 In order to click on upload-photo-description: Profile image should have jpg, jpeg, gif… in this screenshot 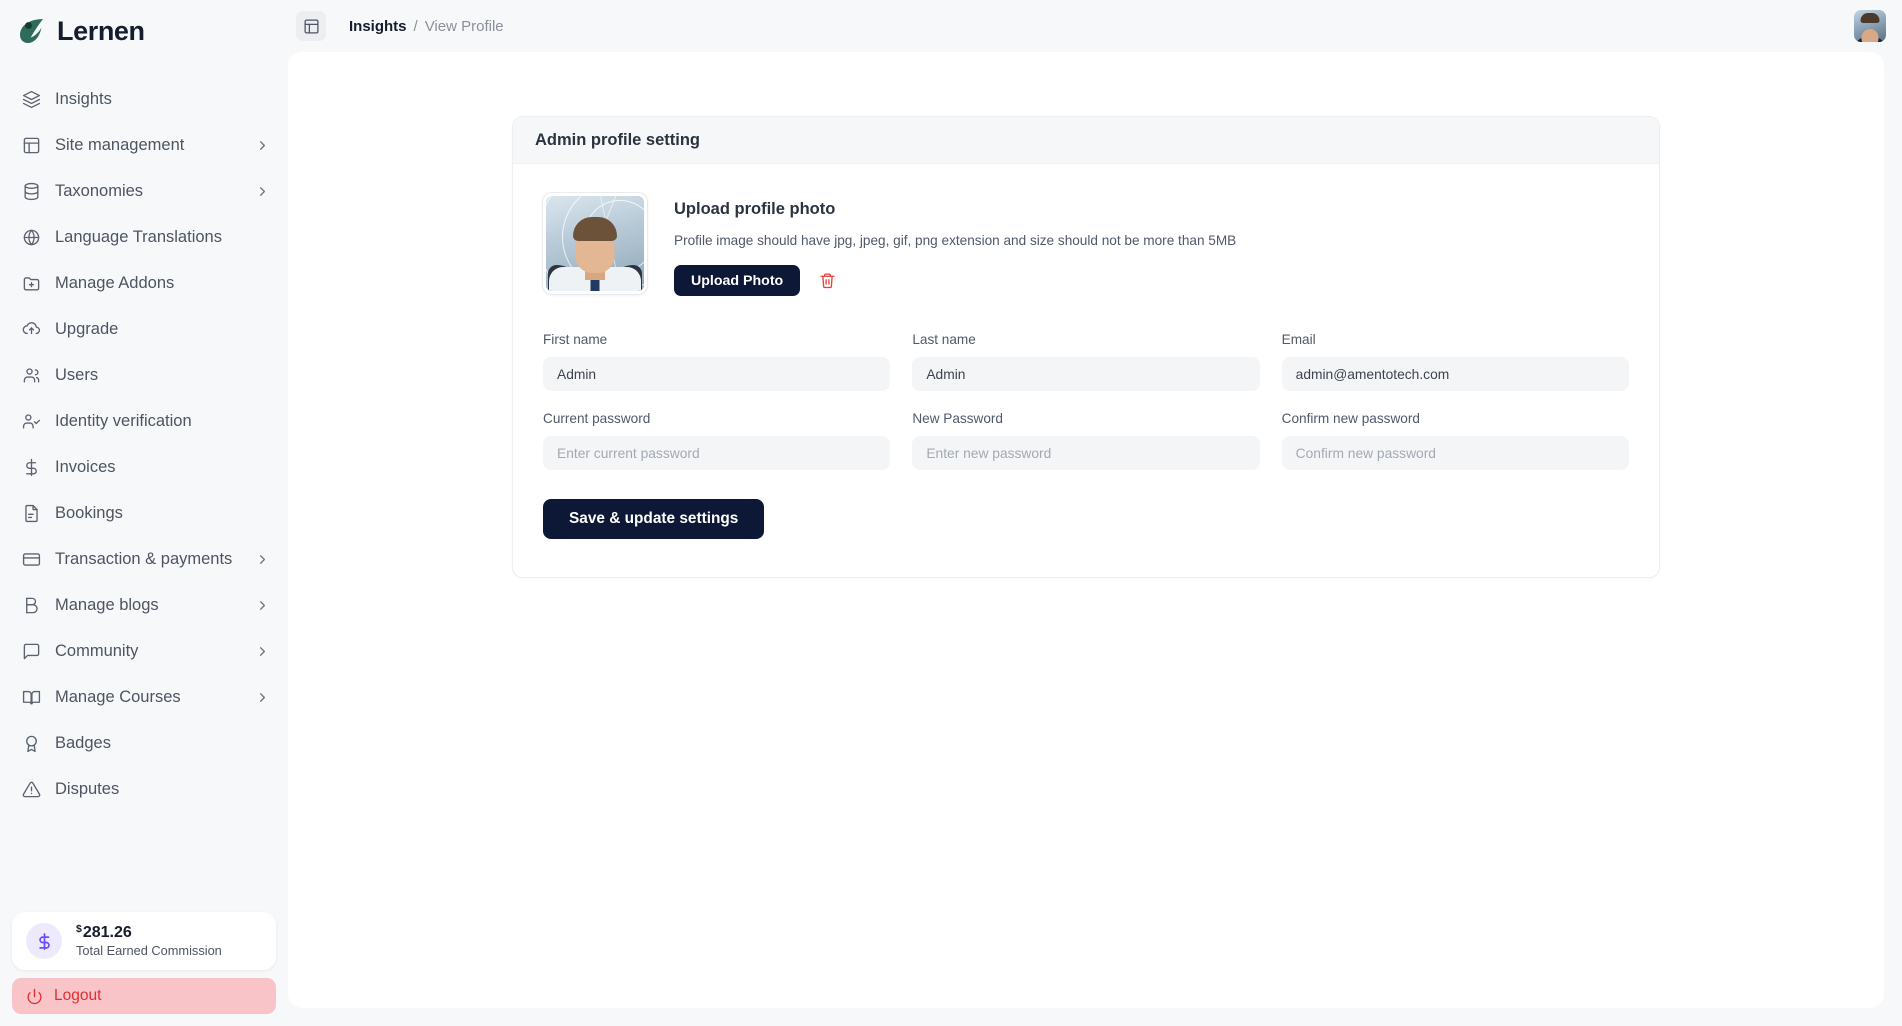, I will do `click(955, 240)`.